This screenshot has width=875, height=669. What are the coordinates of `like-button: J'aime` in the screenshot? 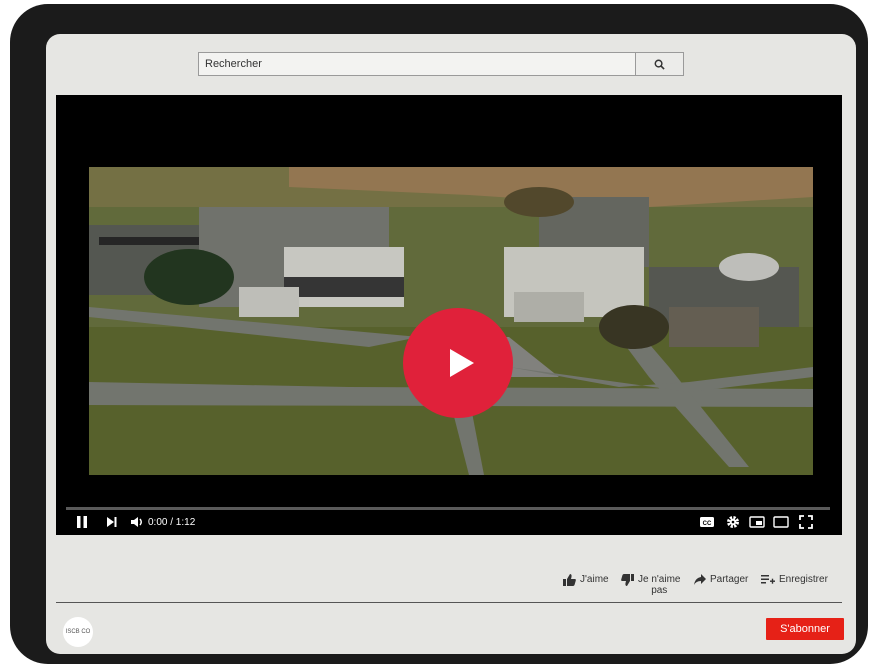 It's located at (586, 580).